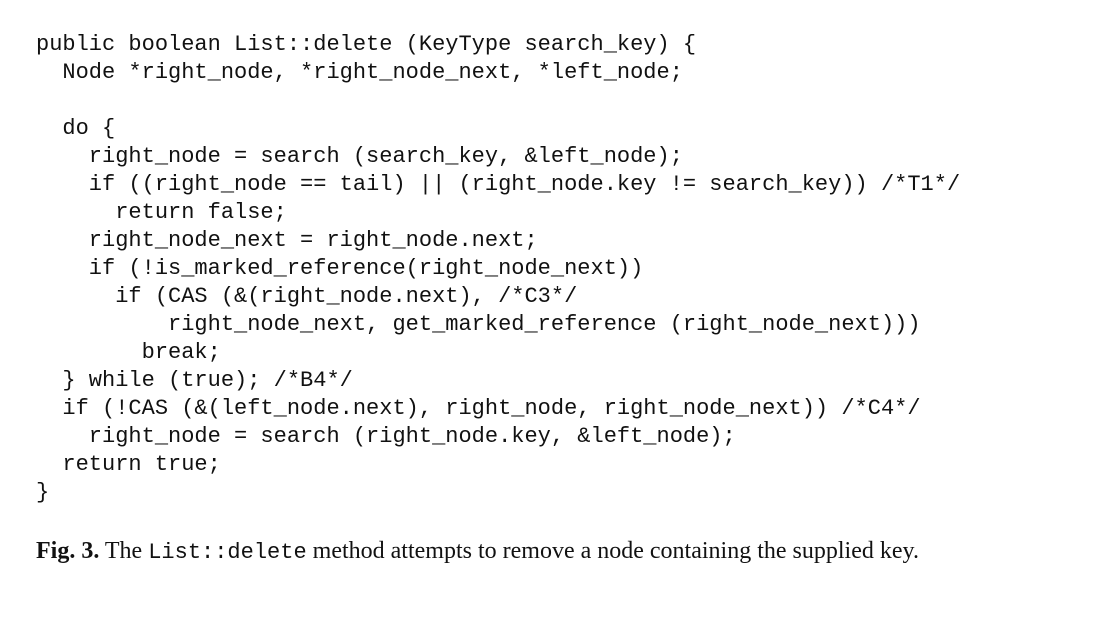  What do you see at coordinates (76, 128) in the screenshot?
I see `code-line: do {` at bounding box center [76, 128].